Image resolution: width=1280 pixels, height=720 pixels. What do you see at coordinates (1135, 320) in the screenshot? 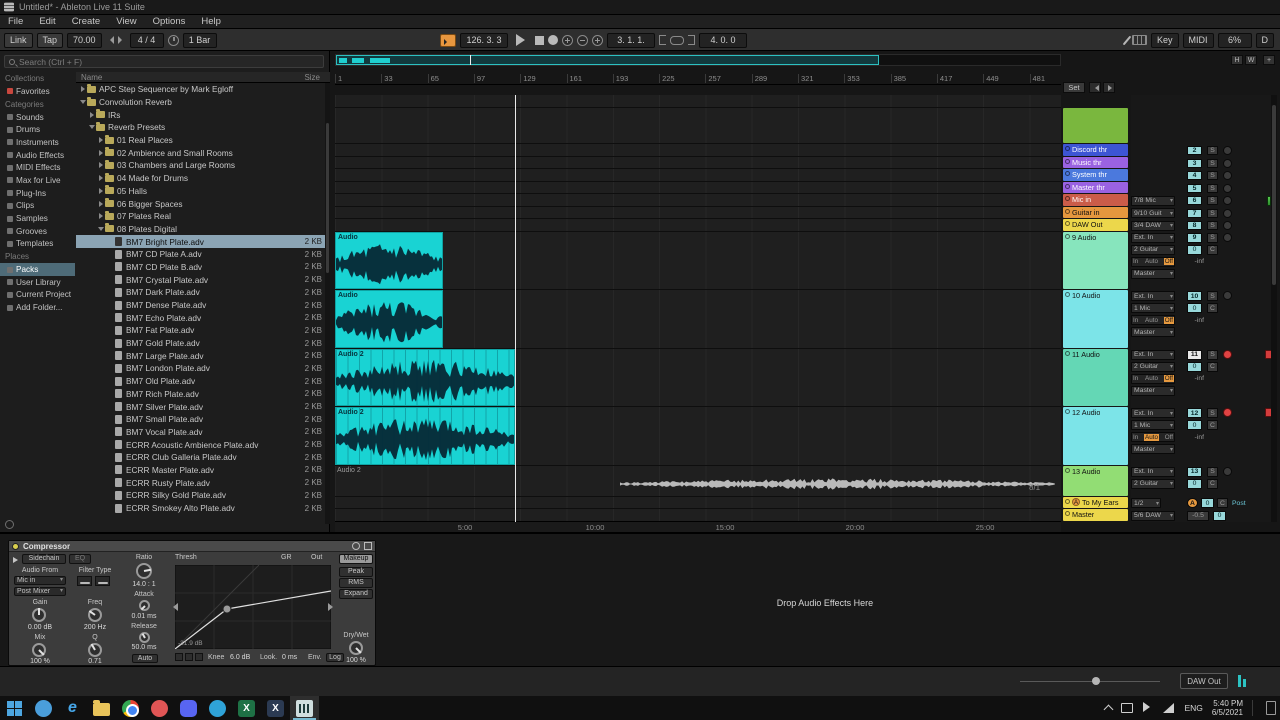
I see `monitor-in: In` at bounding box center [1135, 320].